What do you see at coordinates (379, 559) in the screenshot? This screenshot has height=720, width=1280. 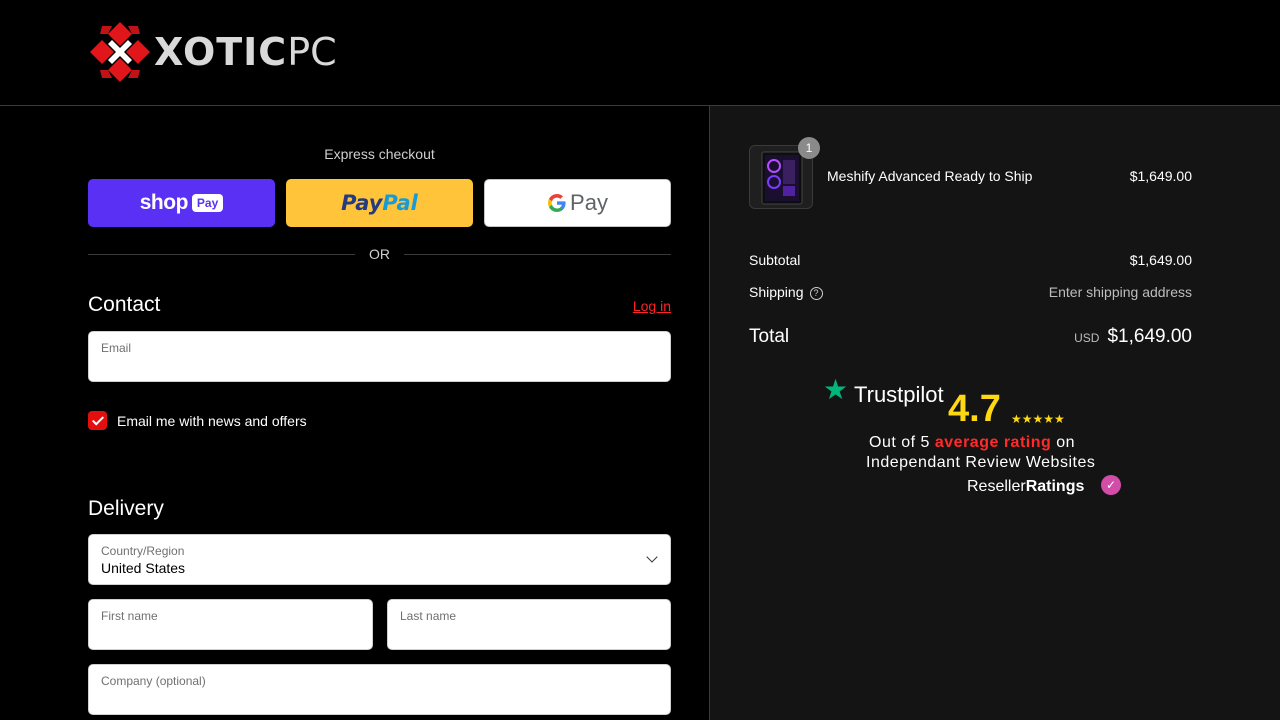 I see `country-region-select: Country/Region United States` at bounding box center [379, 559].